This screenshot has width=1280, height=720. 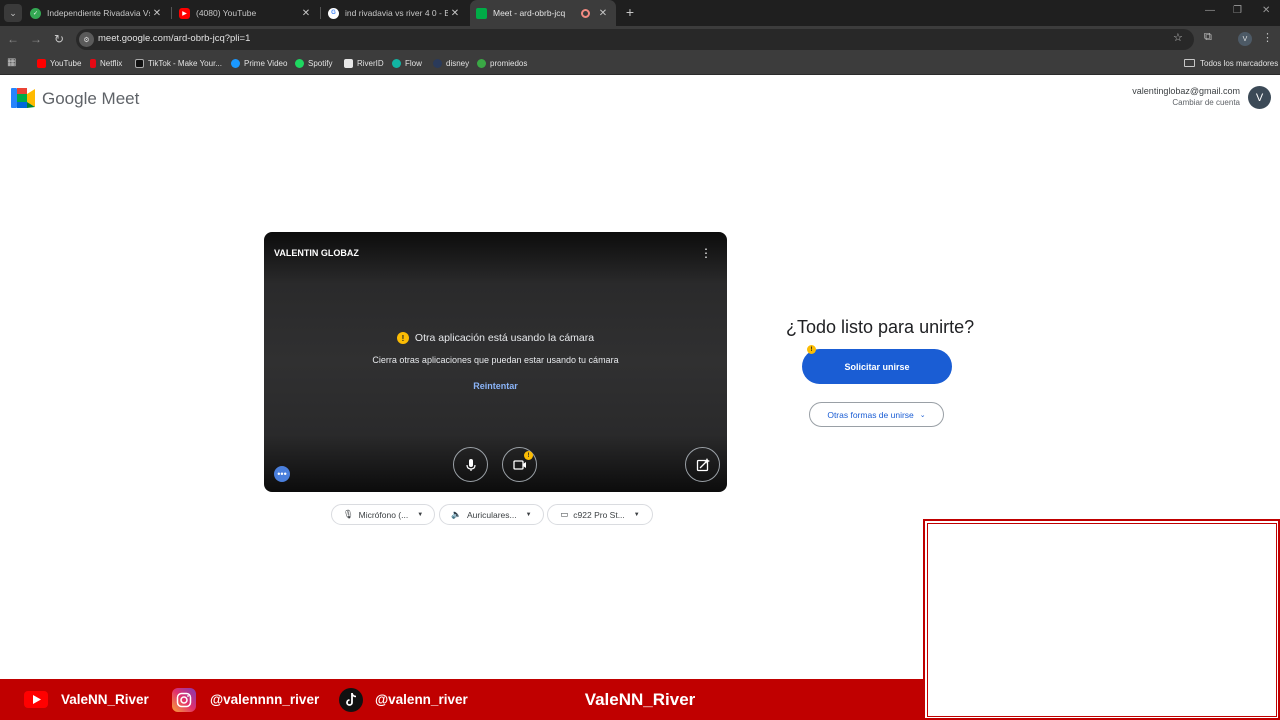 What do you see at coordinates (491, 514) in the screenshot?
I see `speaker-select: 🔈 Auriculares... ▼` at bounding box center [491, 514].